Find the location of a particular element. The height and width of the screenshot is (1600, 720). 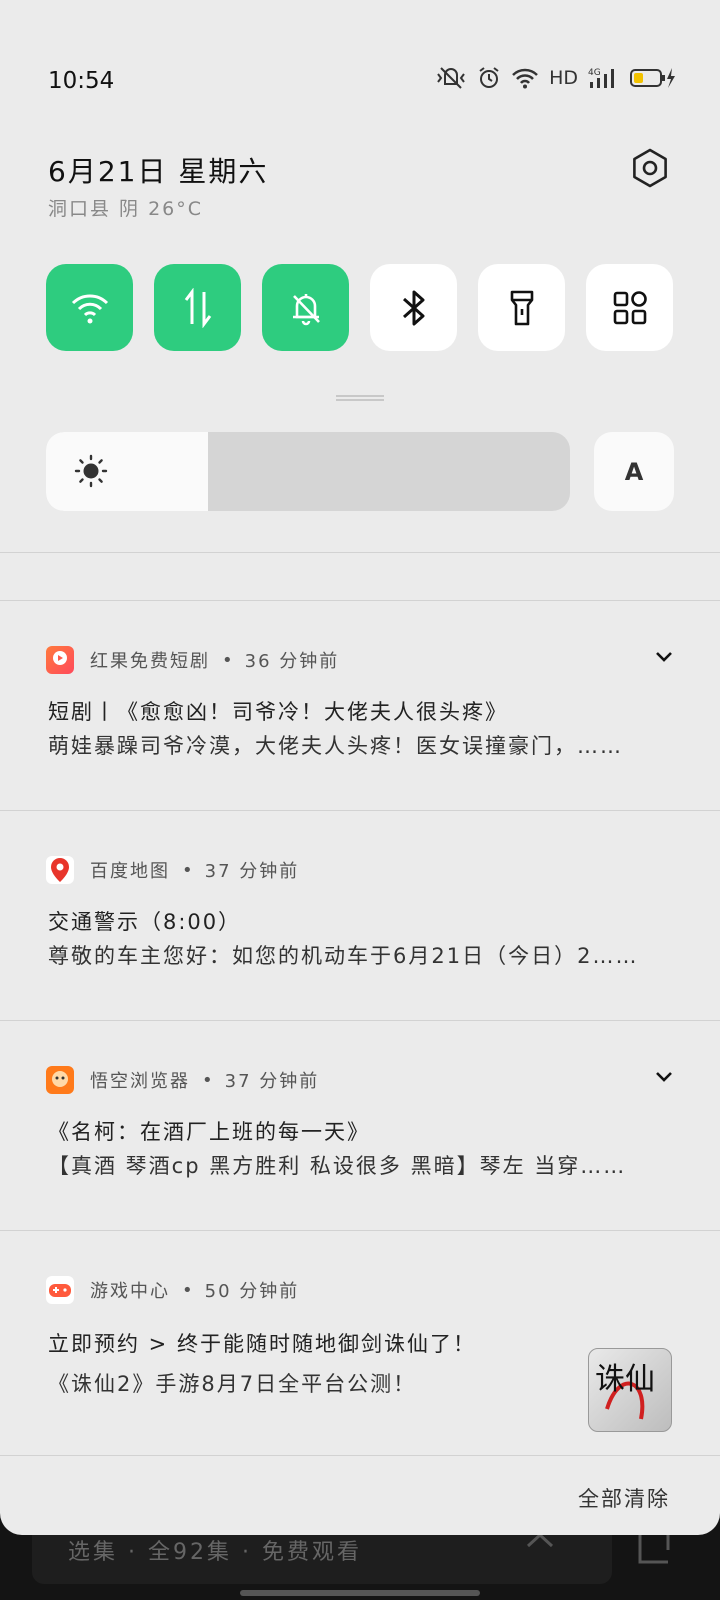

brightness-slider is located at coordinates (308, 471).